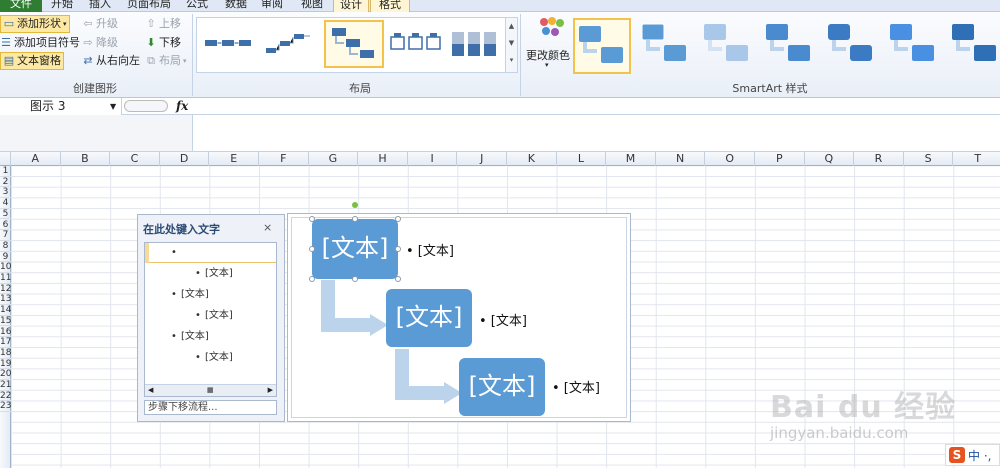  I want to click on column-header-j: J, so click(482, 159).